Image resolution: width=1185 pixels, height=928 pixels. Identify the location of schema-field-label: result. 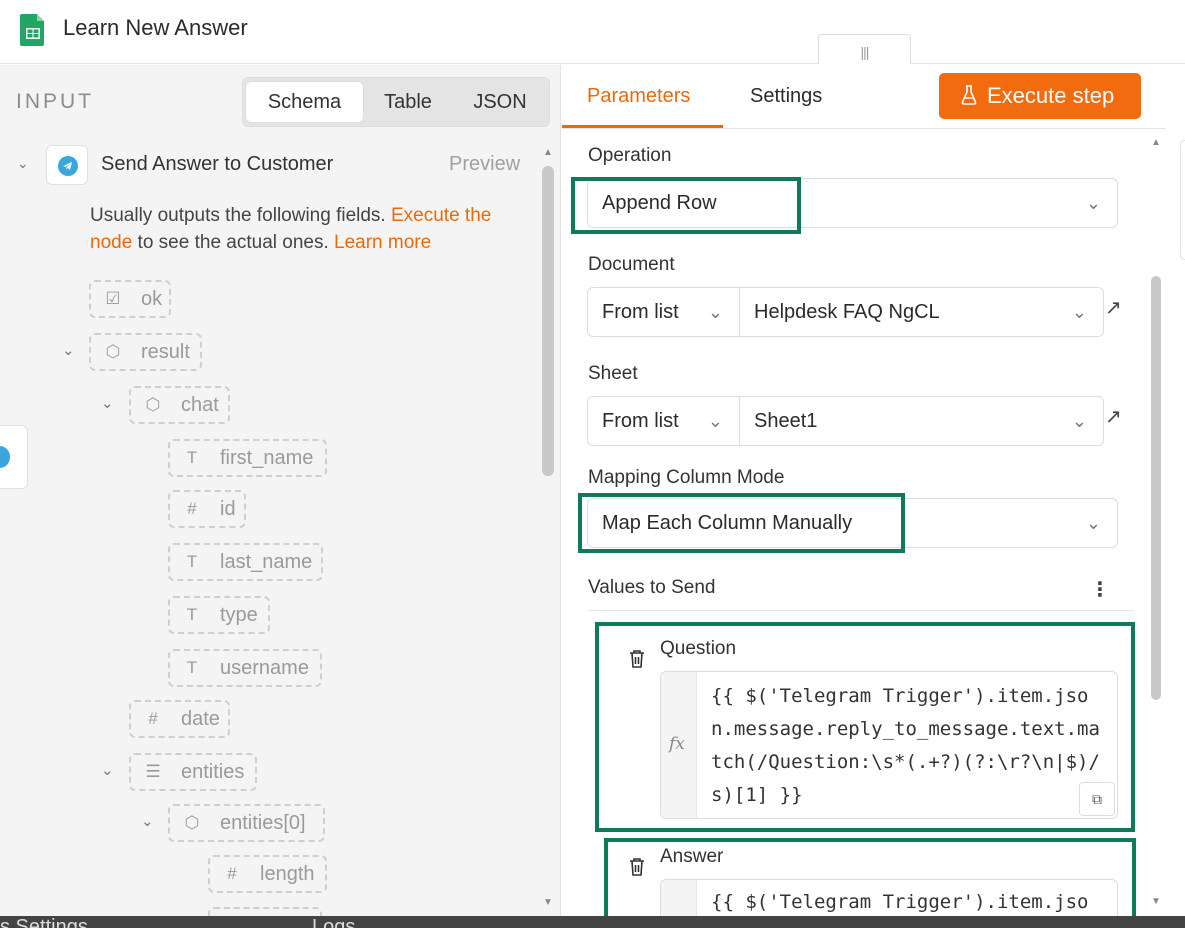
(165, 352).